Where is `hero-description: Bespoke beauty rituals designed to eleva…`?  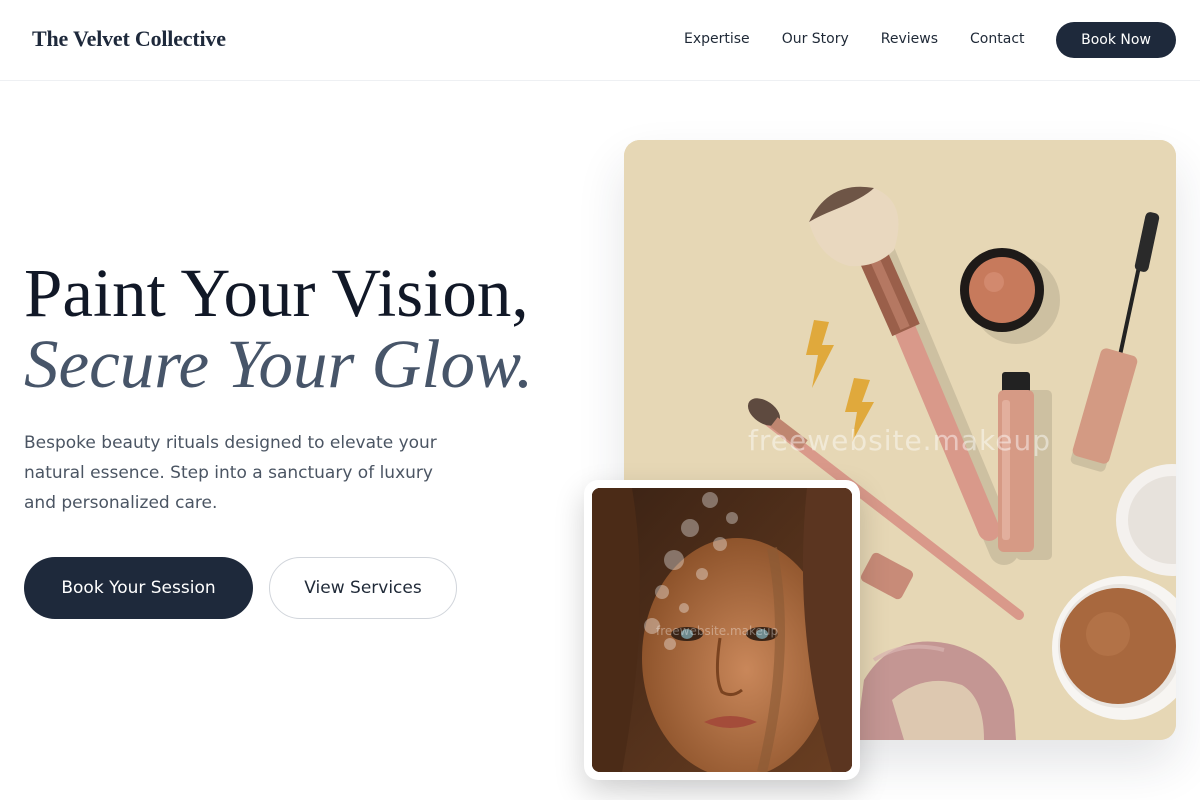 hero-description: Bespoke beauty rituals designed to eleva… is located at coordinates (230, 473).